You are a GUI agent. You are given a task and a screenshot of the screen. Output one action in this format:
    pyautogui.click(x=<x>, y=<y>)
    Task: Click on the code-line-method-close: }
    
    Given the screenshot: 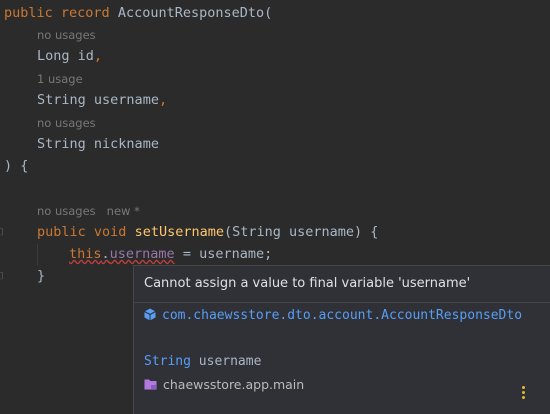 What is the action you would take?
    pyautogui.click(x=41, y=276)
    